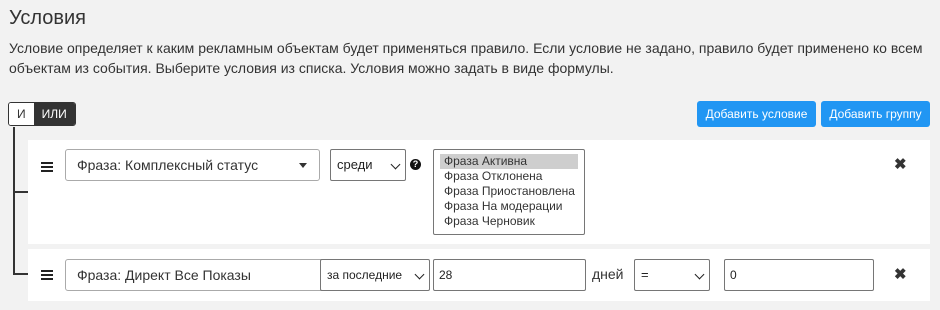  Describe the element at coordinates (509, 275) in the screenshot. I see `period-value-input: 28` at that location.